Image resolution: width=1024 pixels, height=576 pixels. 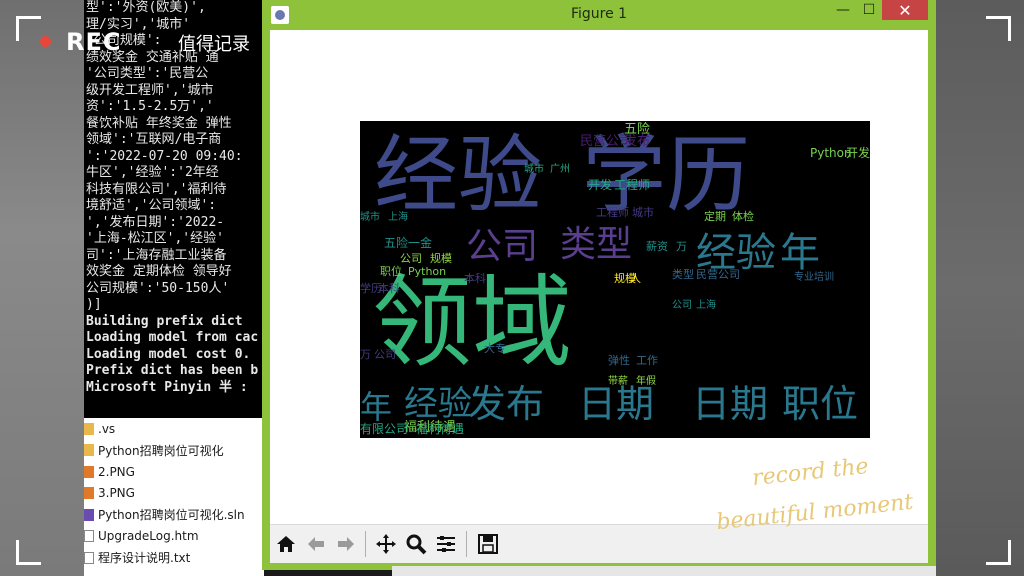 I want to click on console-line: Loading model from cac, so click(x=172, y=337).